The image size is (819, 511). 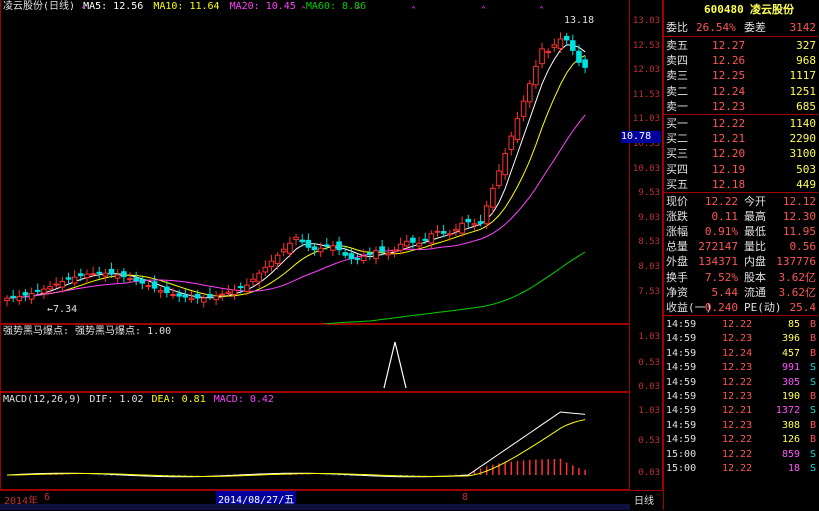 I want to click on macd-y-tick: 0.03, so click(x=649, y=473).